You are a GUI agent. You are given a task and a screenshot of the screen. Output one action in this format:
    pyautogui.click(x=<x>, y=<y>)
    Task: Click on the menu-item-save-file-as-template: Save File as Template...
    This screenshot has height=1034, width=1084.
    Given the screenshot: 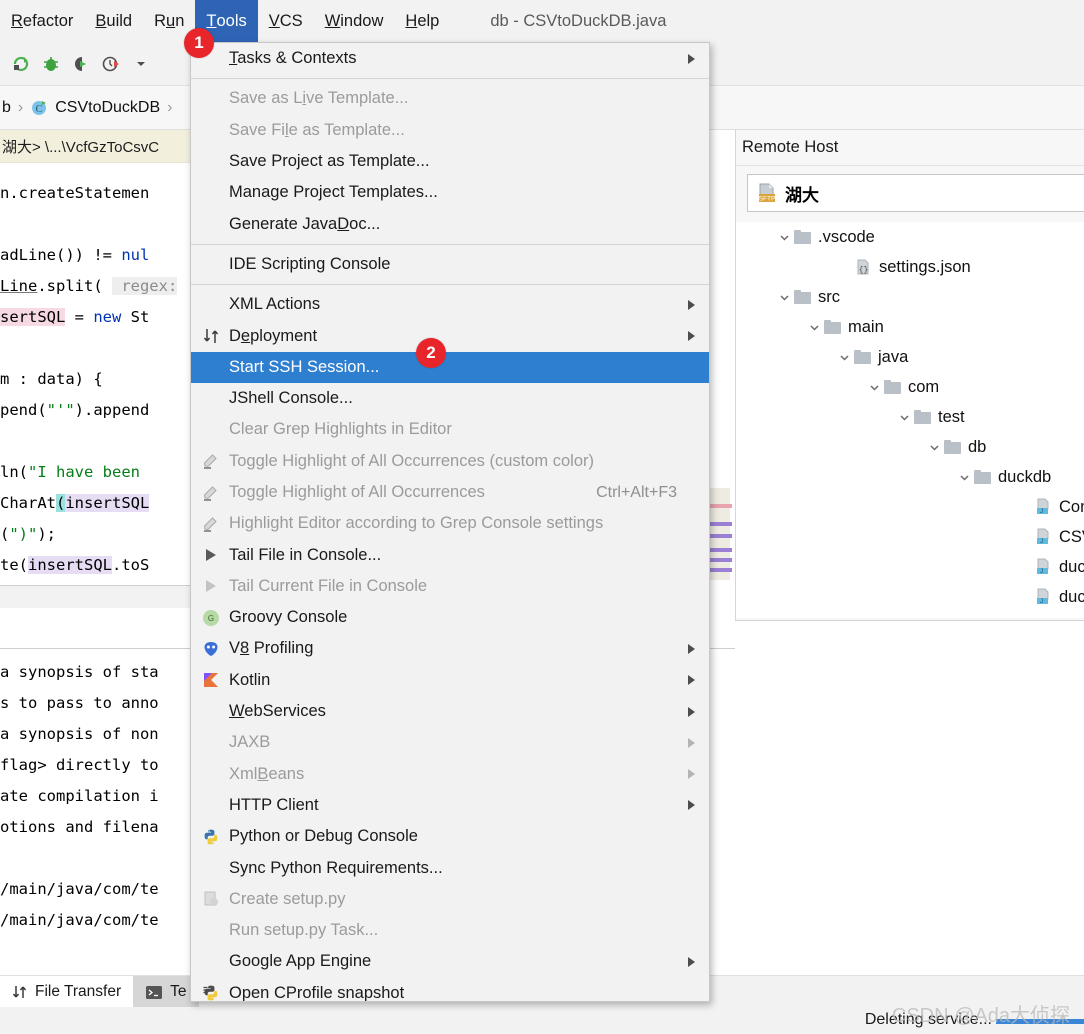 What is the action you would take?
    pyautogui.click(x=450, y=130)
    